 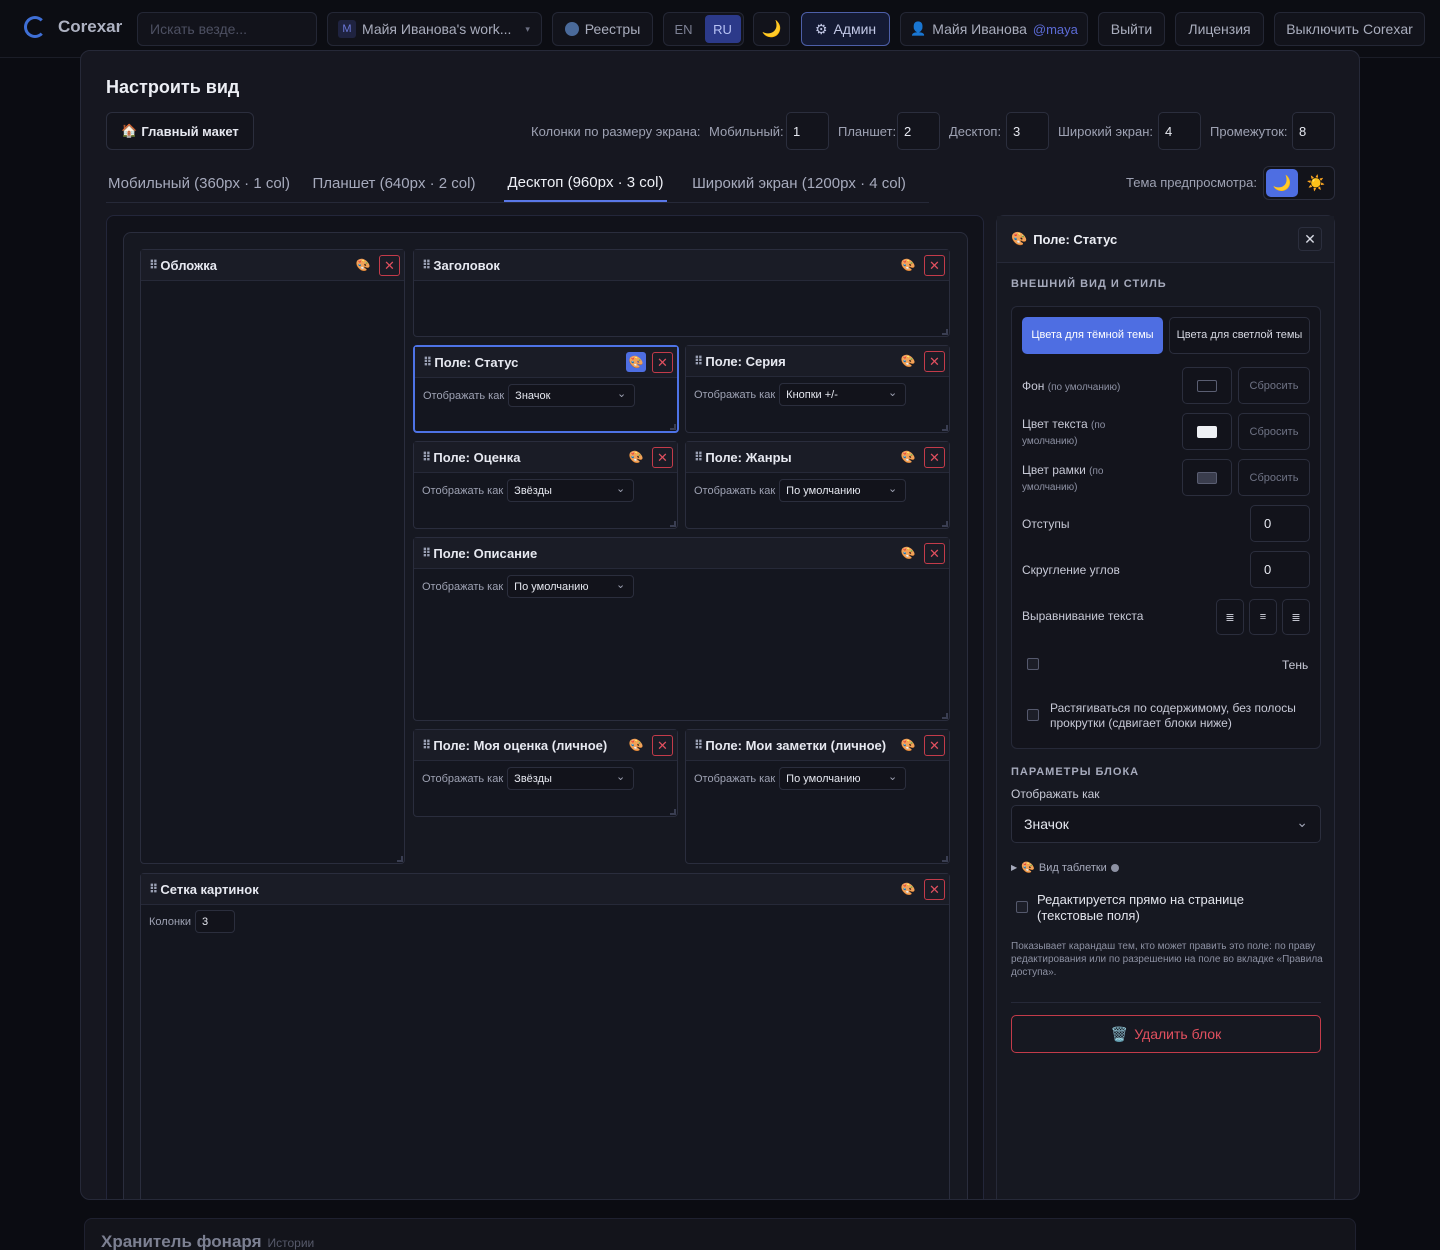 What do you see at coordinates (73, 27) in the screenshot?
I see `brand: Corexar` at bounding box center [73, 27].